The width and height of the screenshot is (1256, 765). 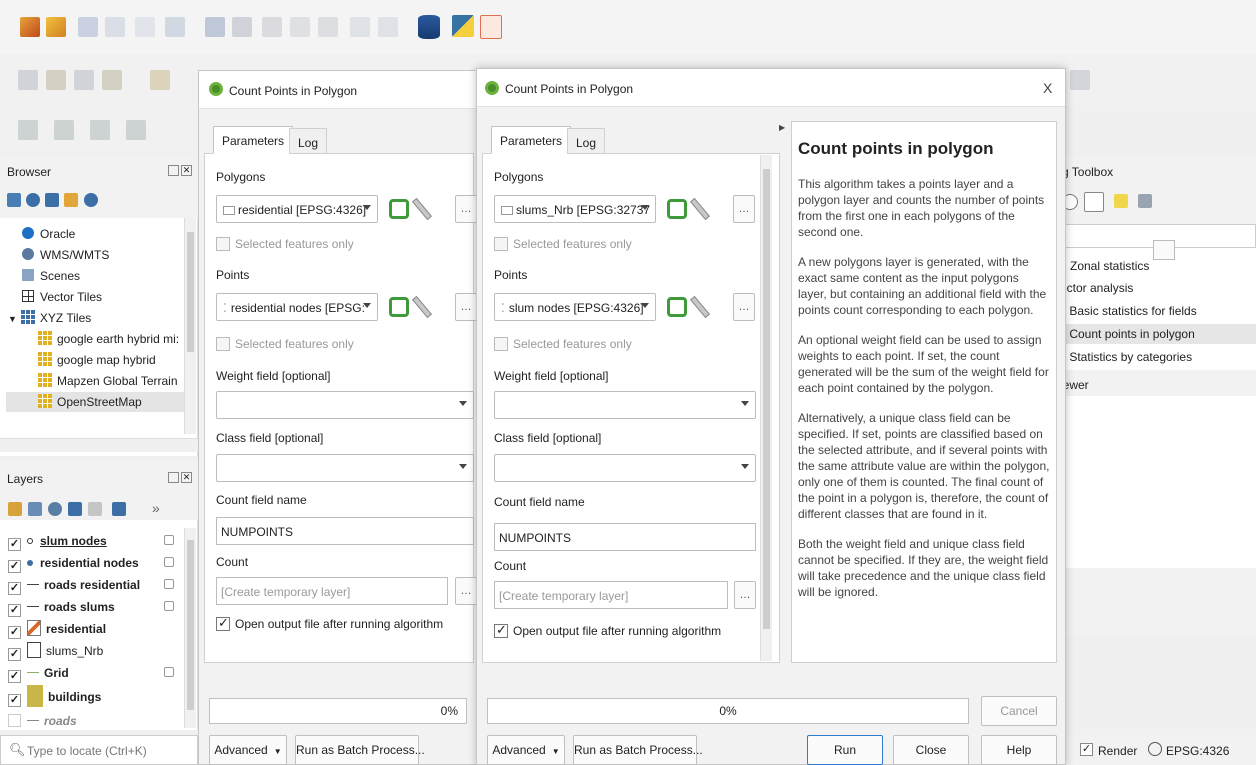 What do you see at coordinates (55, 509) in the screenshot?
I see `eye-icon` at bounding box center [55, 509].